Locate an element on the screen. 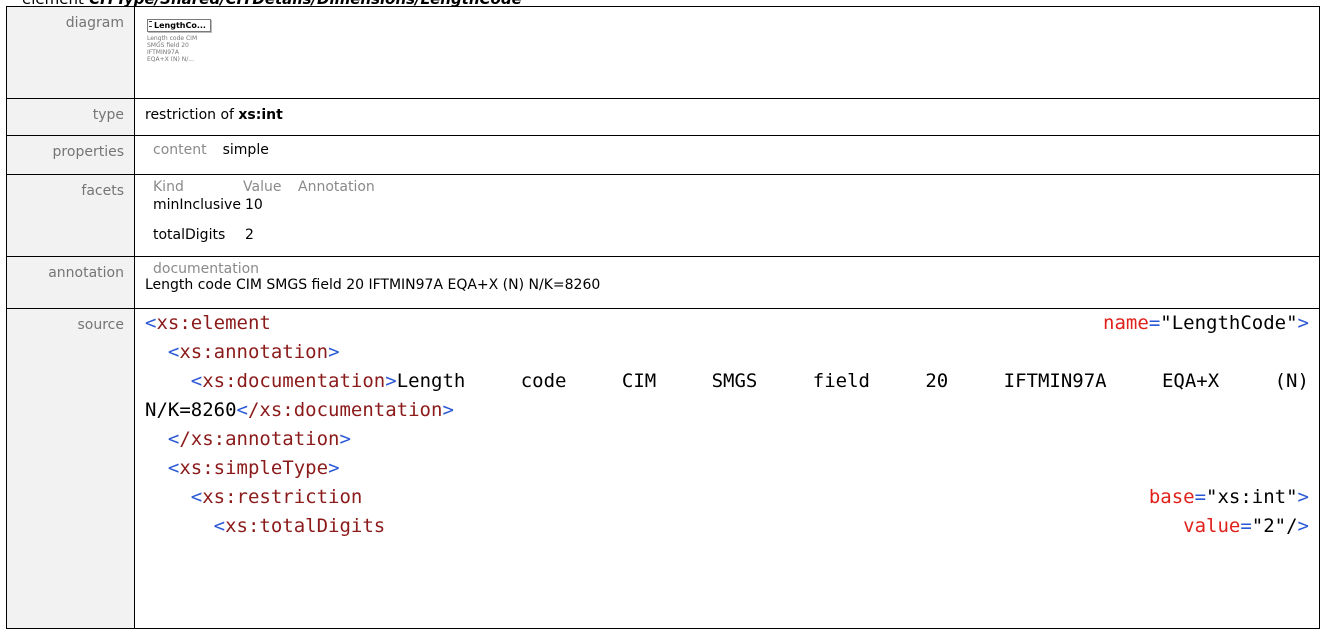  facets-header-annotation: Annotation is located at coordinates (336, 187).